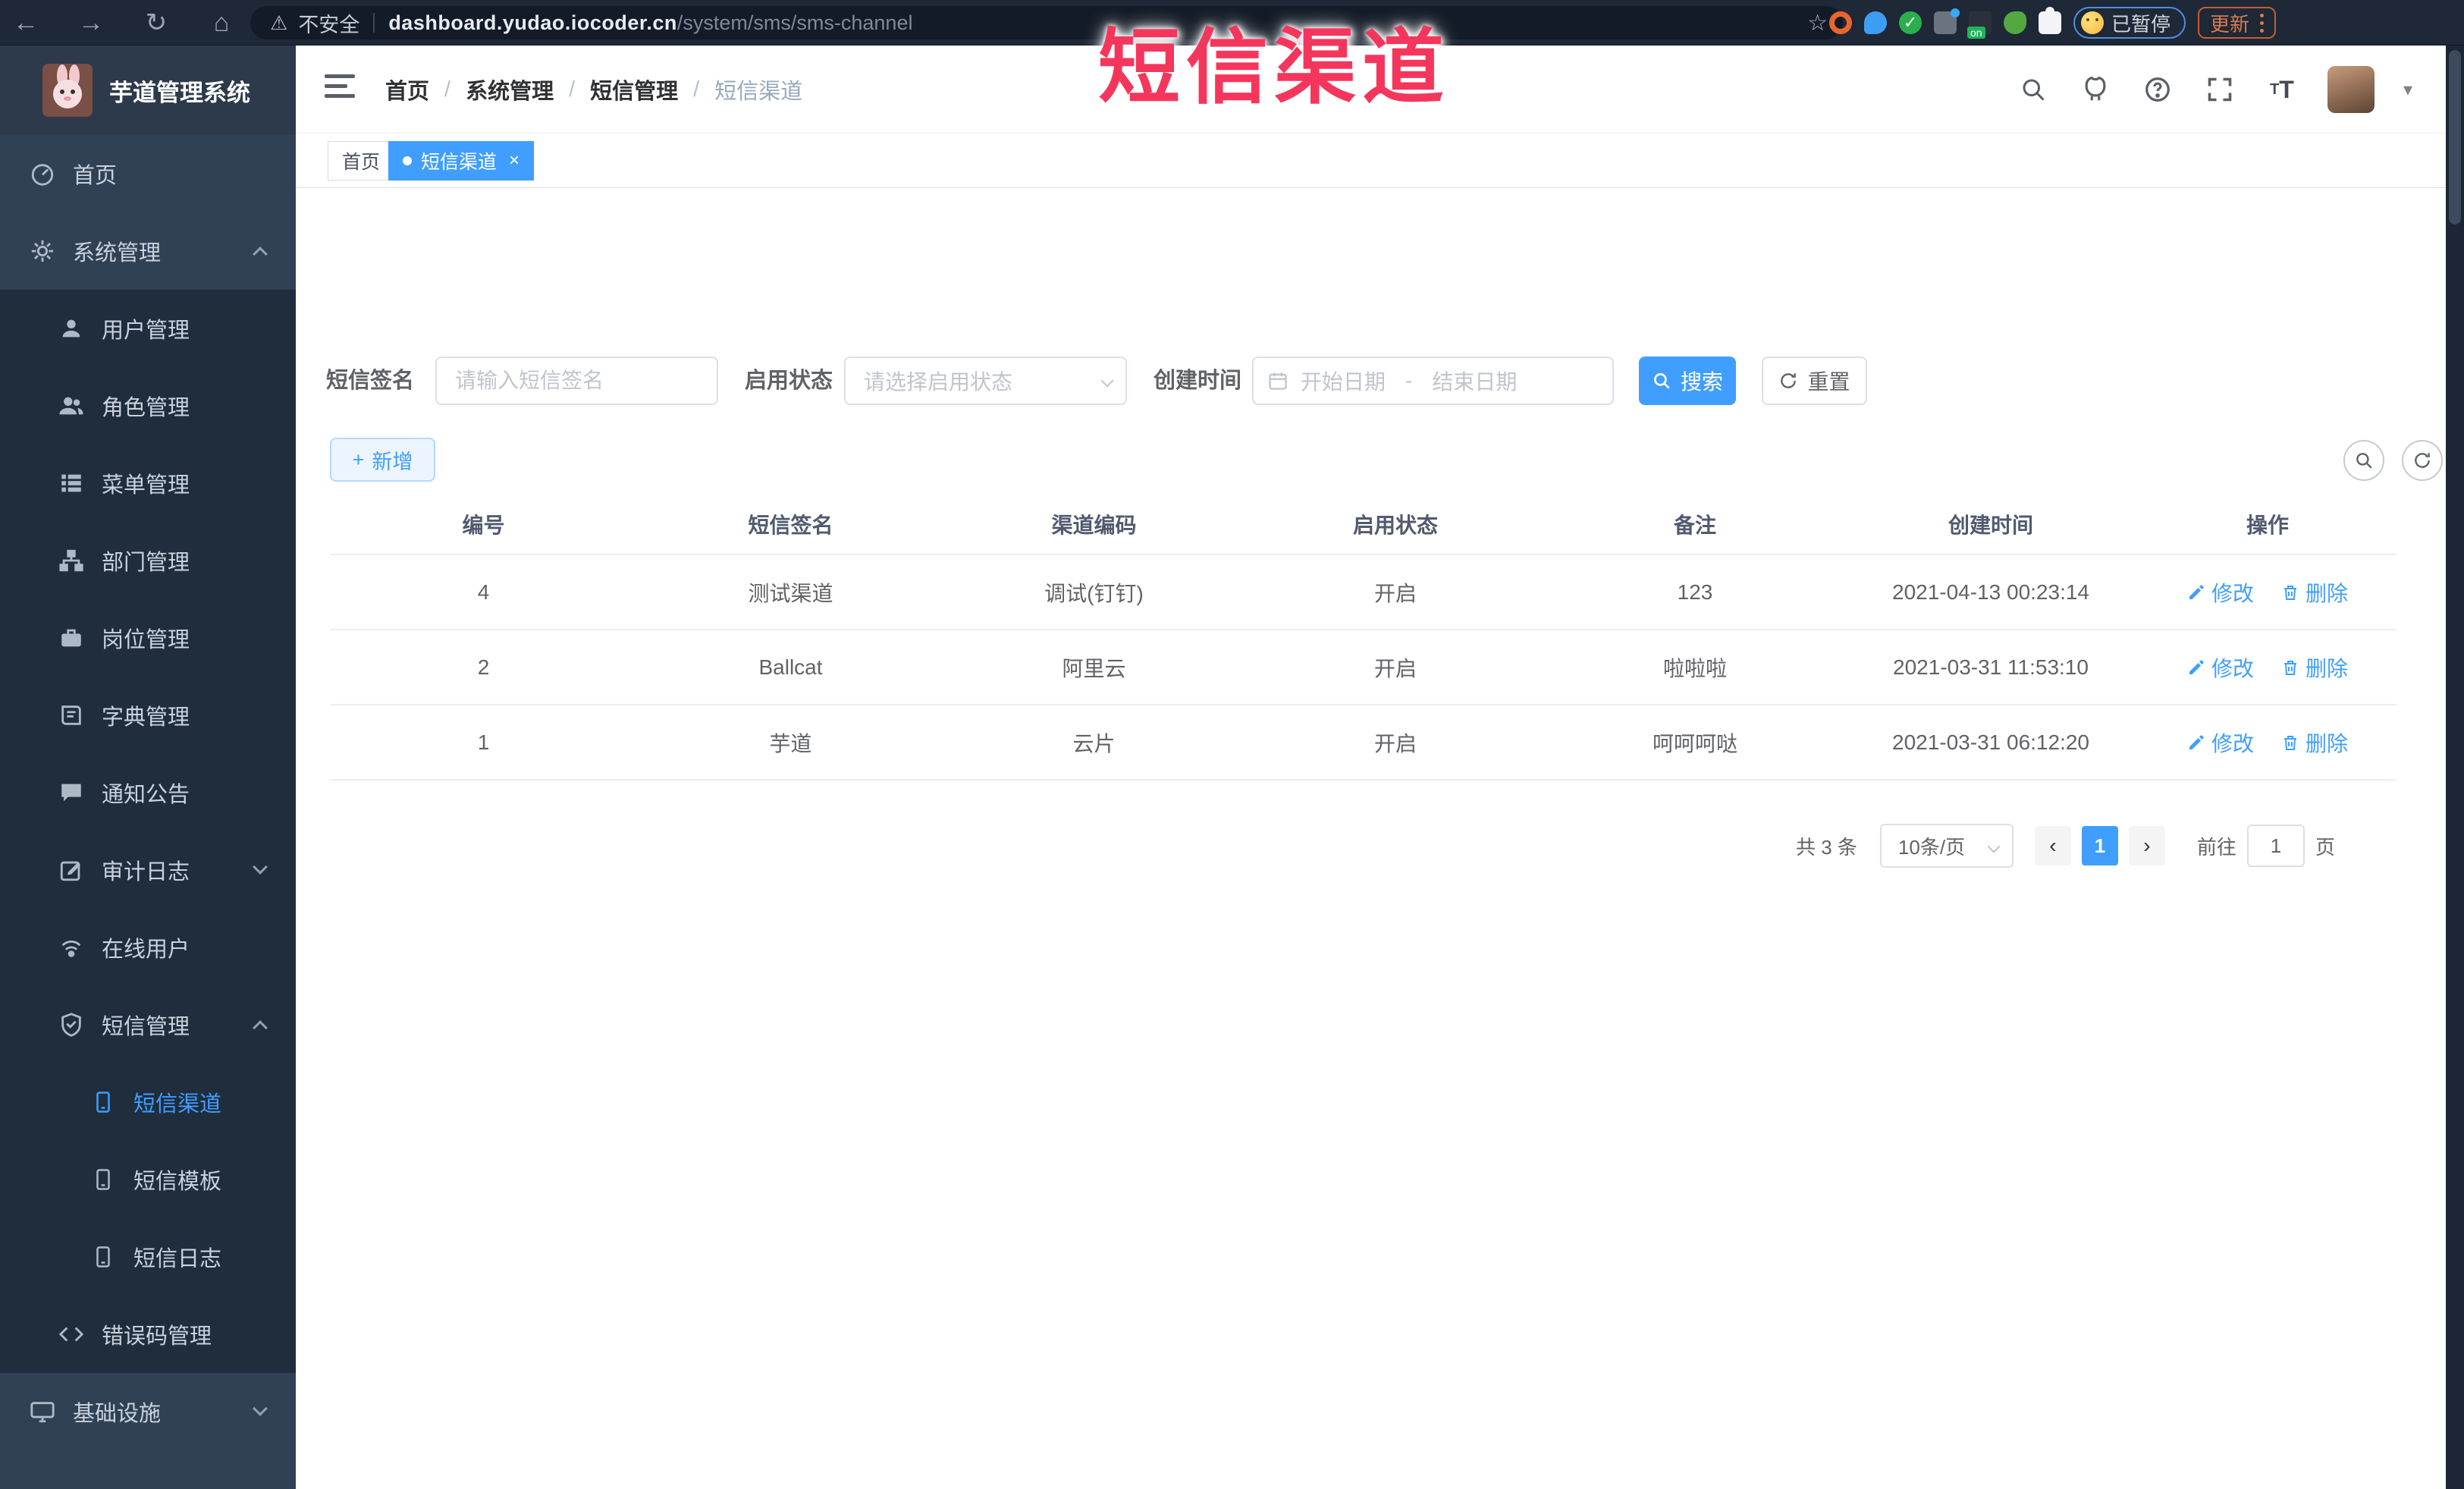 The image size is (2464, 1489). What do you see at coordinates (2033, 89) in the screenshot?
I see `search-icon` at bounding box center [2033, 89].